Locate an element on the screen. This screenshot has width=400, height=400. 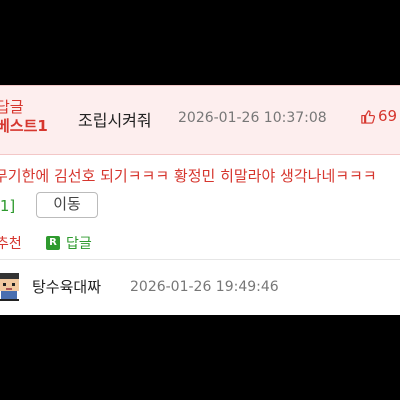
move-button: 이동 is located at coordinates (67, 205).